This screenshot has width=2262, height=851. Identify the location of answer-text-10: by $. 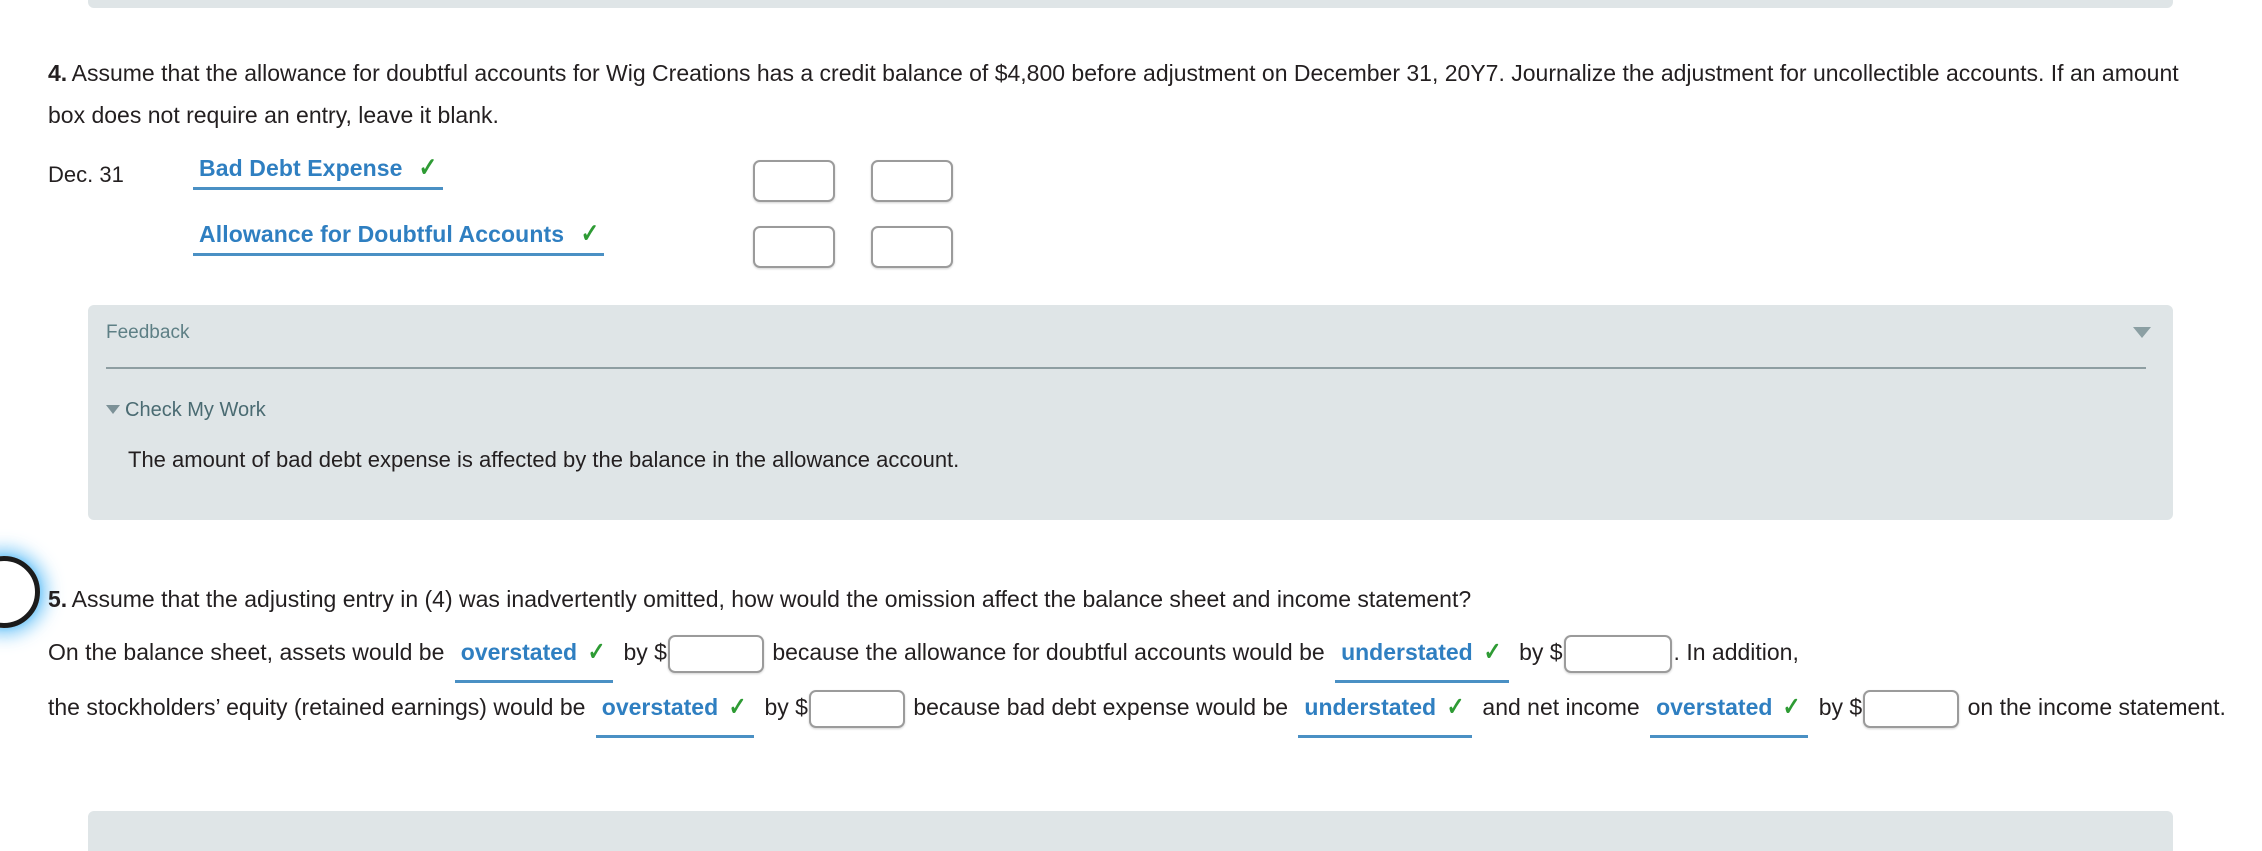
(1840, 707).